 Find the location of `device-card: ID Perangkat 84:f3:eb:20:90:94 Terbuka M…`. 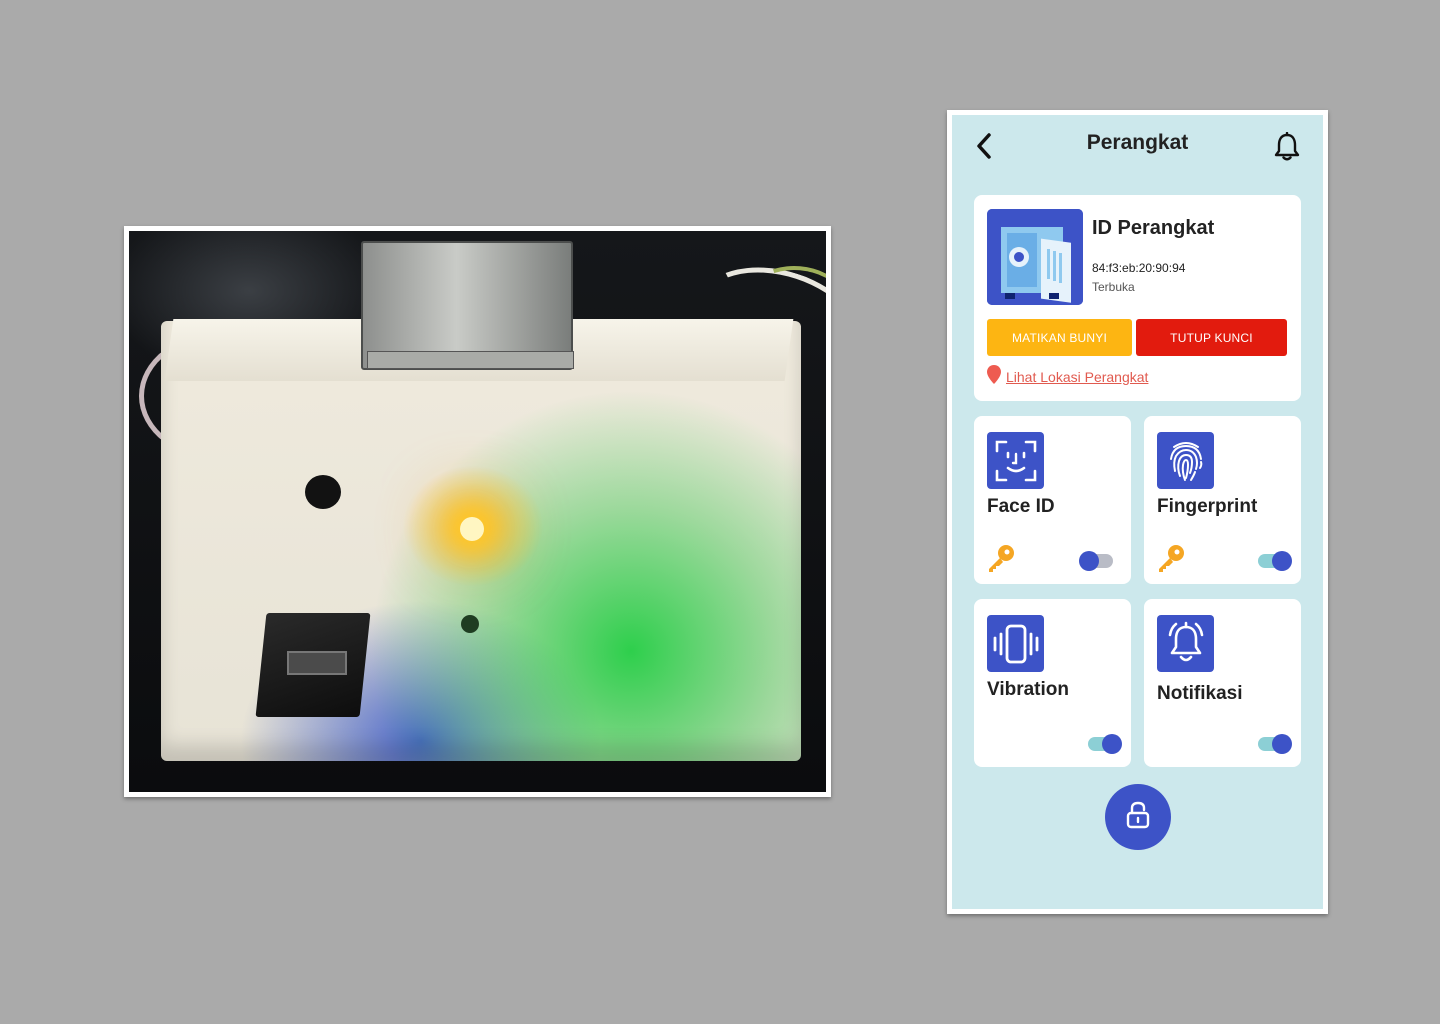

device-card: ID Perangkat 84:f3:eb:20:90:94 Terbuka M… is located at coordinates (1137, 298).